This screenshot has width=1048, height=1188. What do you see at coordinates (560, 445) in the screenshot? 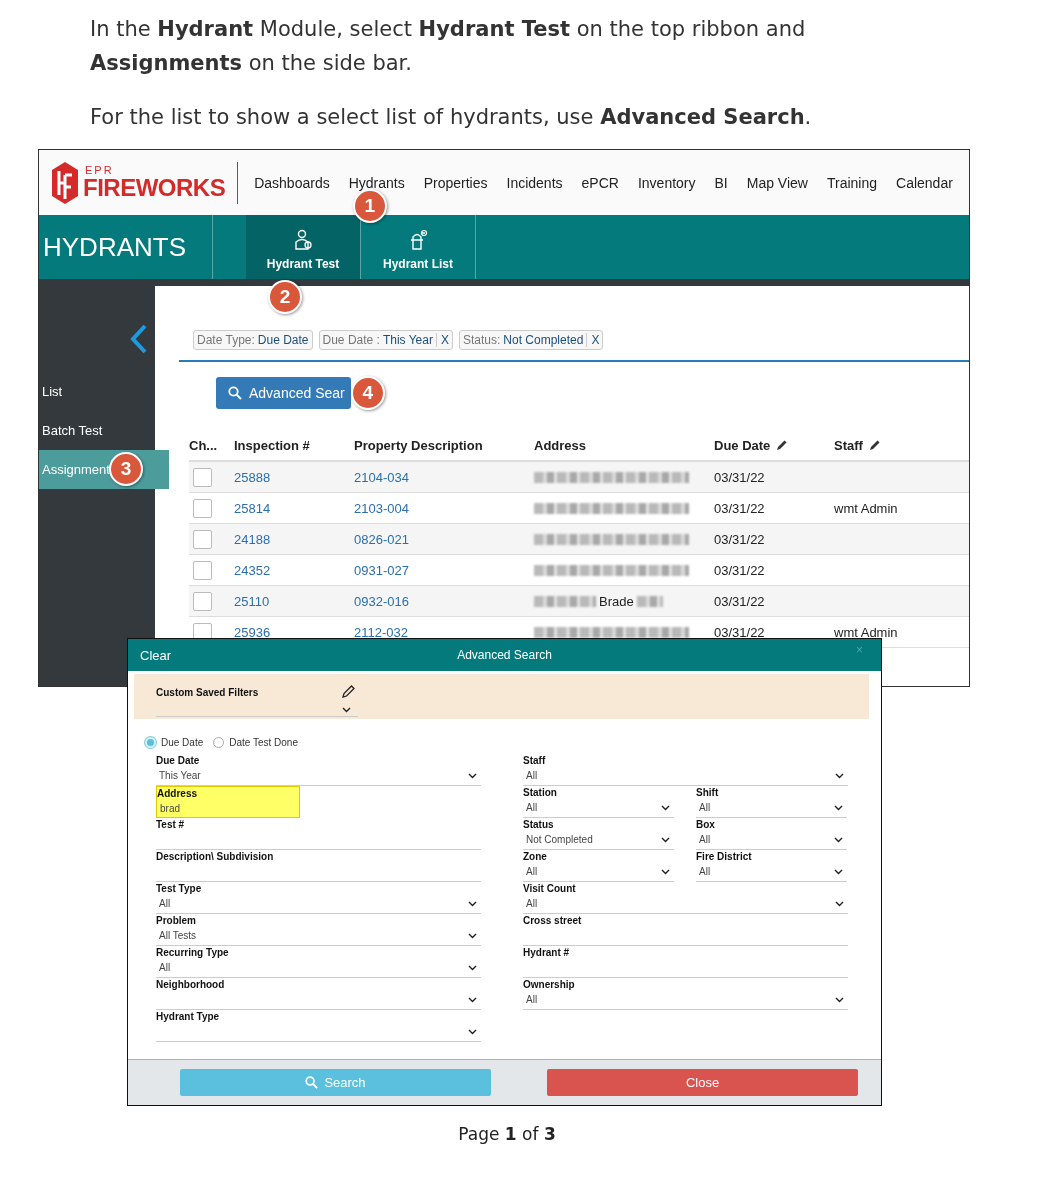
I see `column-header: Address` at bounding box center [560, 445].